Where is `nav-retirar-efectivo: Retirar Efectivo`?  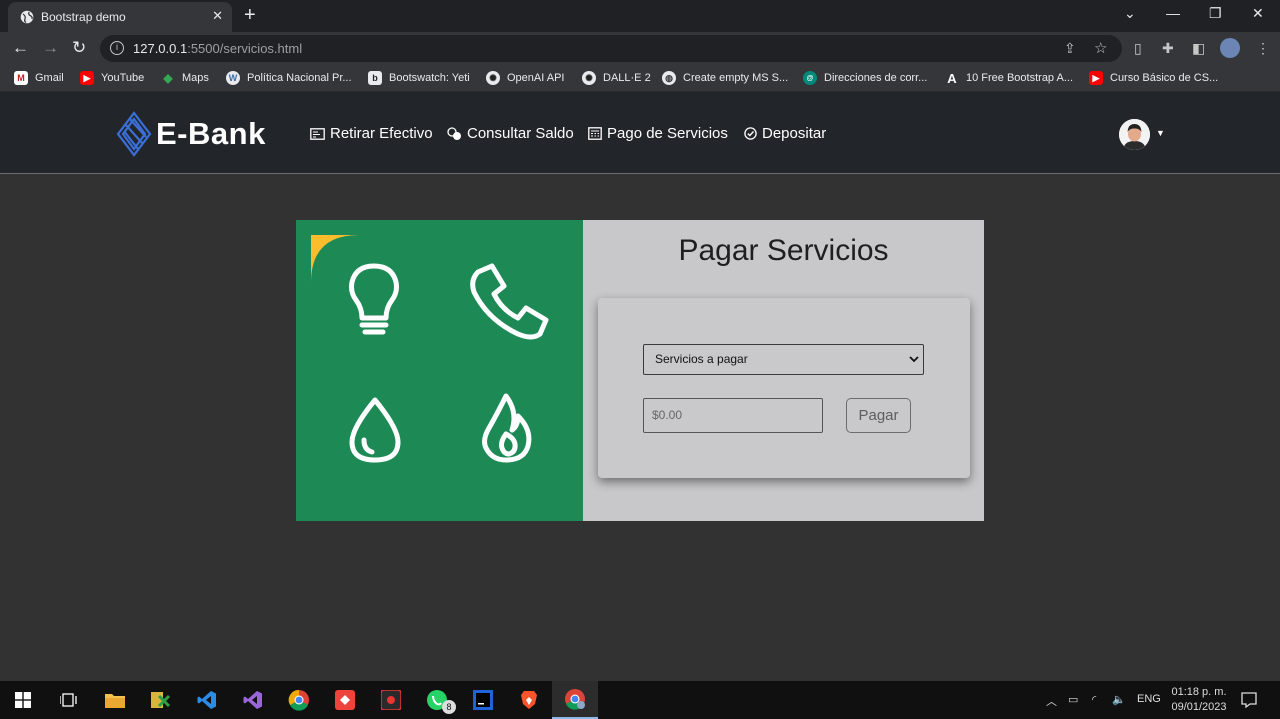 nav-retirar-efectivo: Retirar Efectivo is located at coordinates (371, 133).